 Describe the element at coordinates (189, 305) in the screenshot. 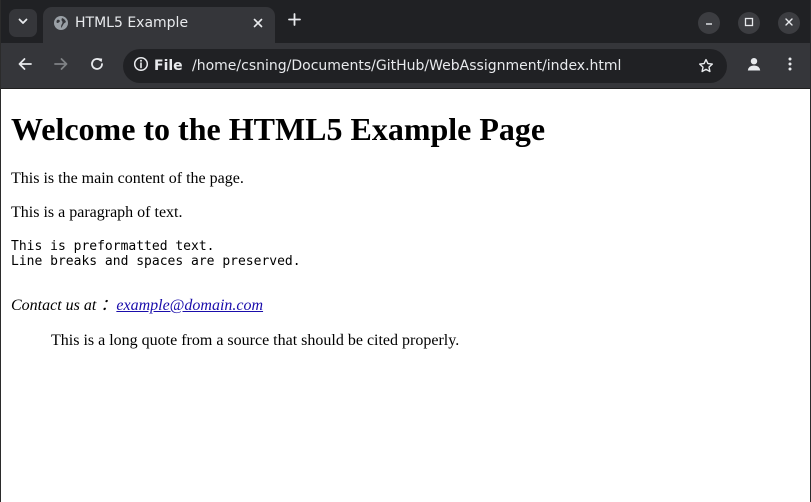

I see `contact-email-link: example@domain.com` at that location.